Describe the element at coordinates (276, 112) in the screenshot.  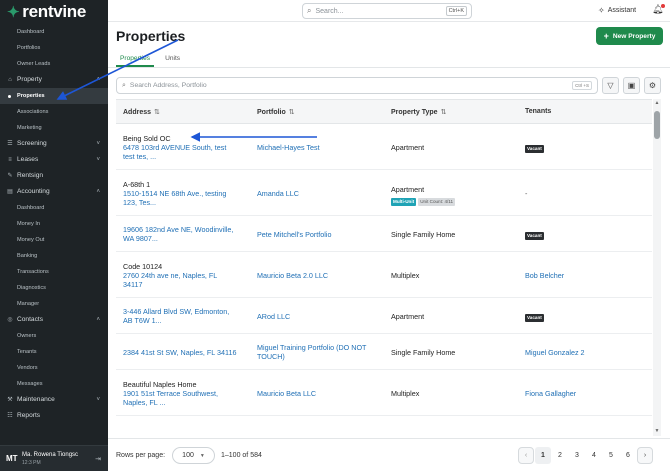
I see `column-header-portfolio: Portfolio ⇅` at that location.